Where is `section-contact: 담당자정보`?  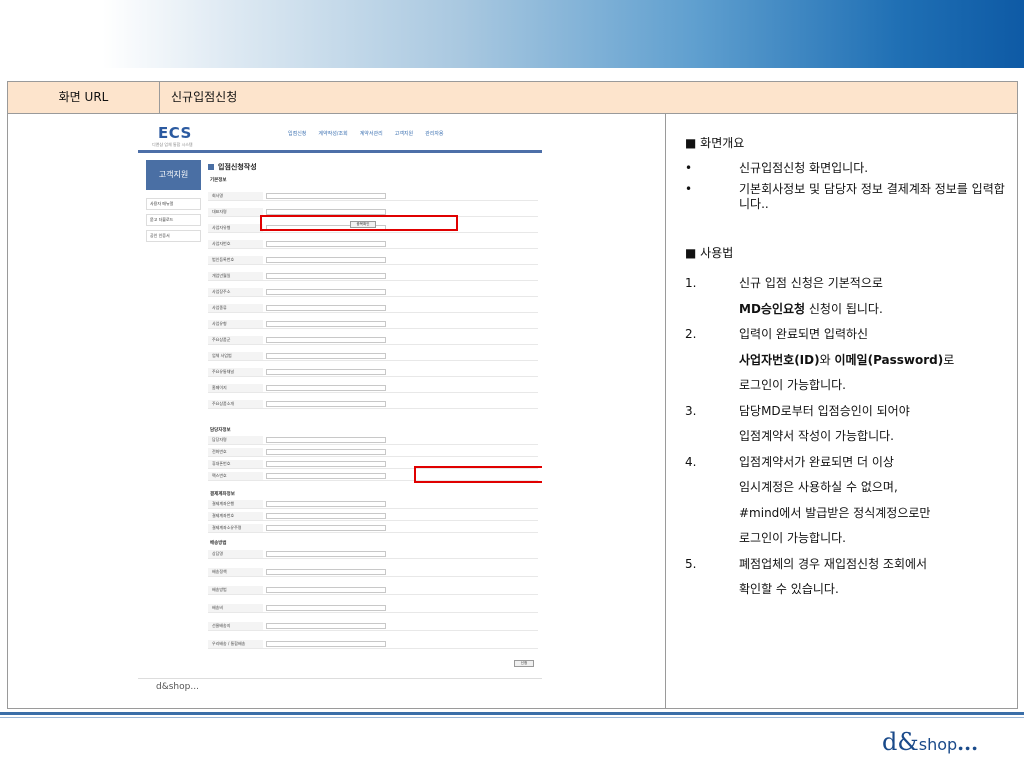 section-contact: 담당자정보 is located at coordinates (220, 430).